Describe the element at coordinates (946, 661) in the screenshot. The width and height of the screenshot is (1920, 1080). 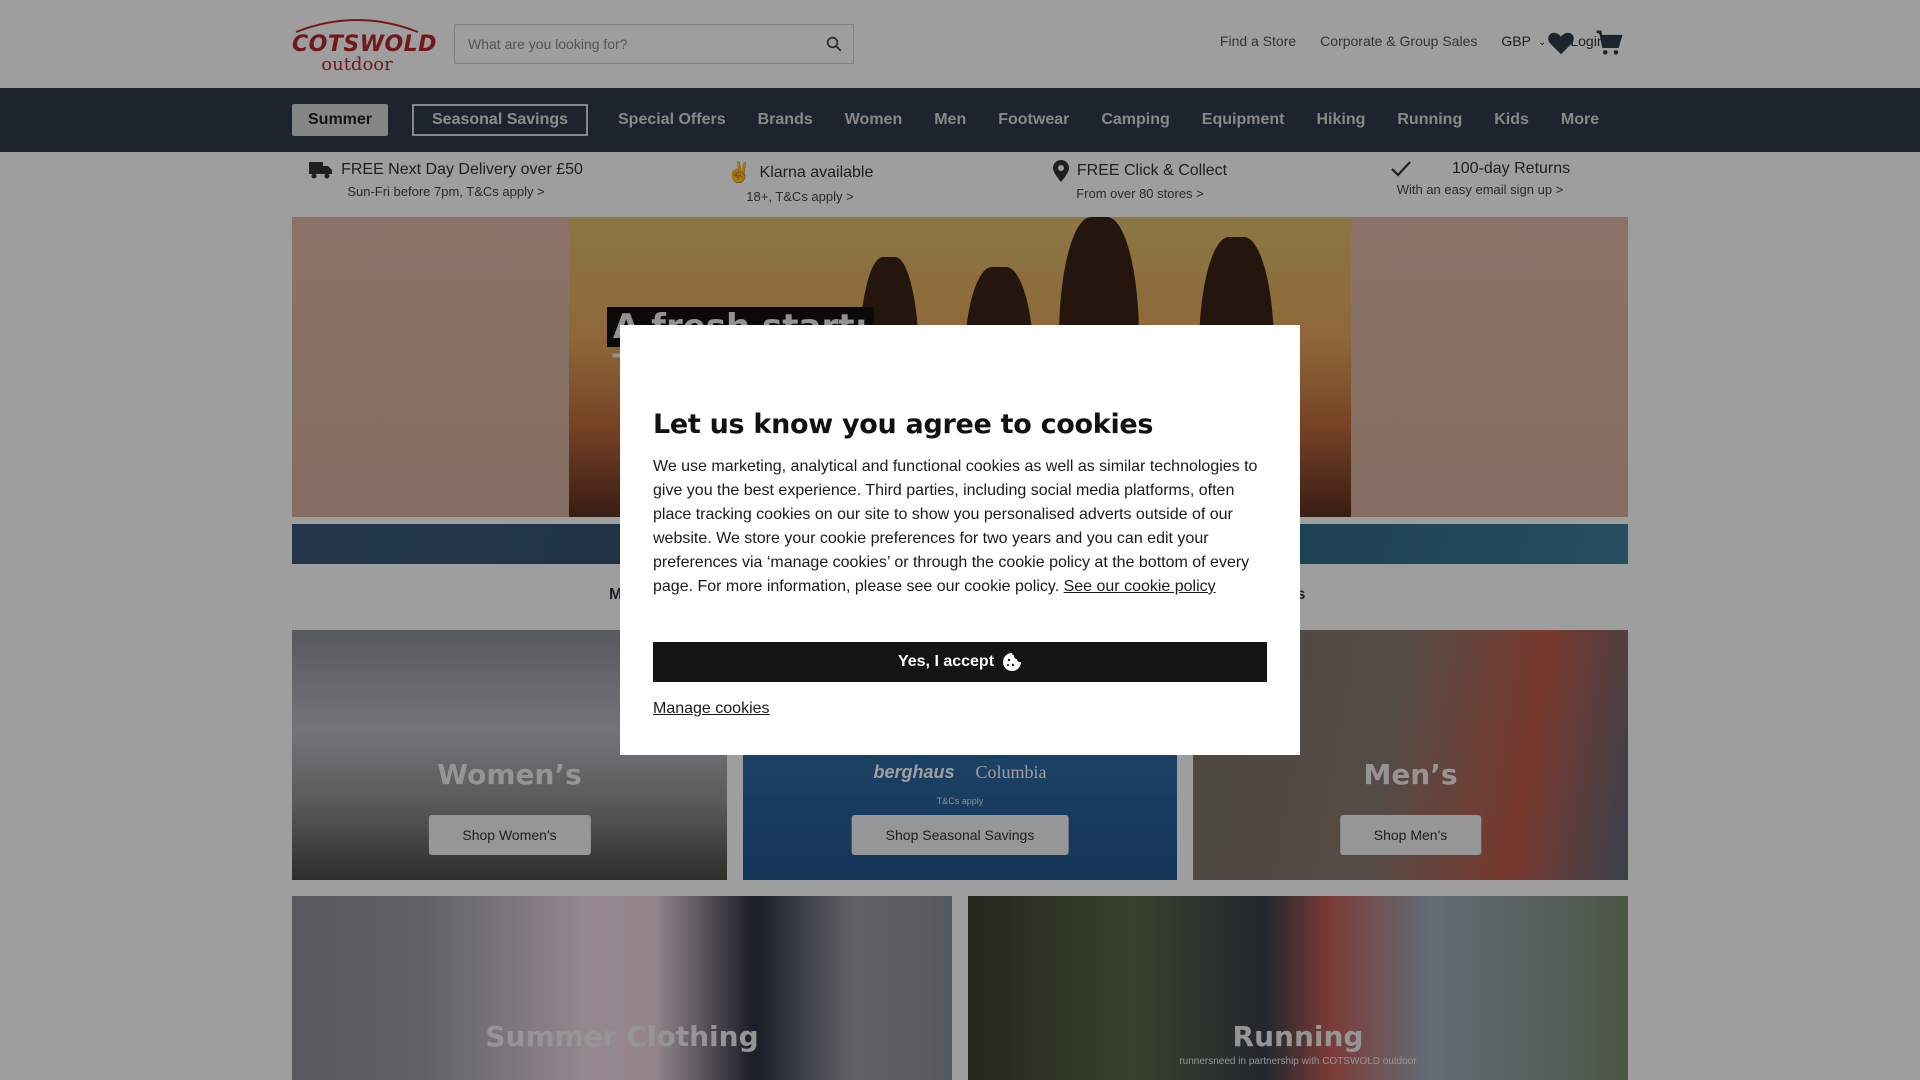
I see `accept-cookies-label: Yes, I accept` at that location.